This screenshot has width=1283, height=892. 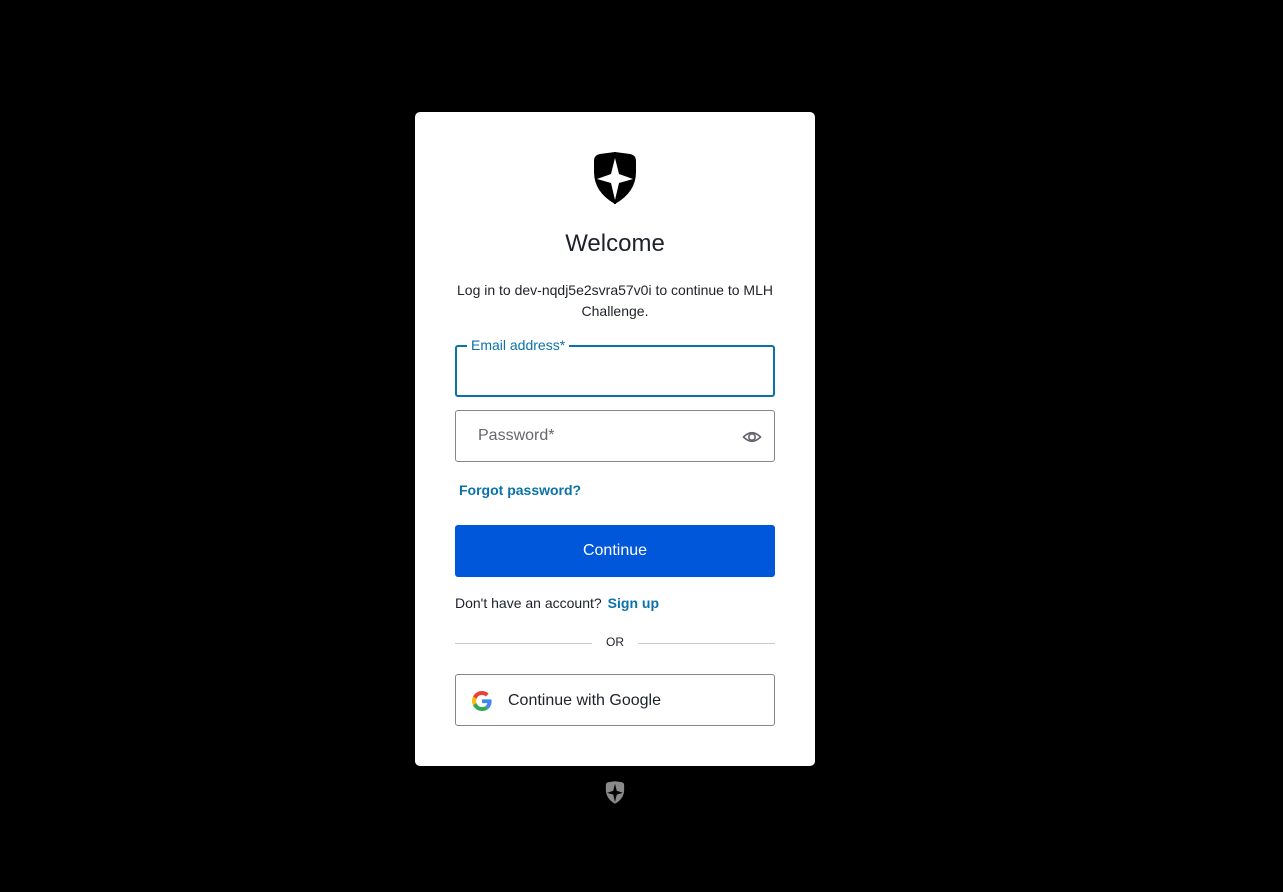 I want to click on signup-link: Sign up, so click(x=633, y=603).